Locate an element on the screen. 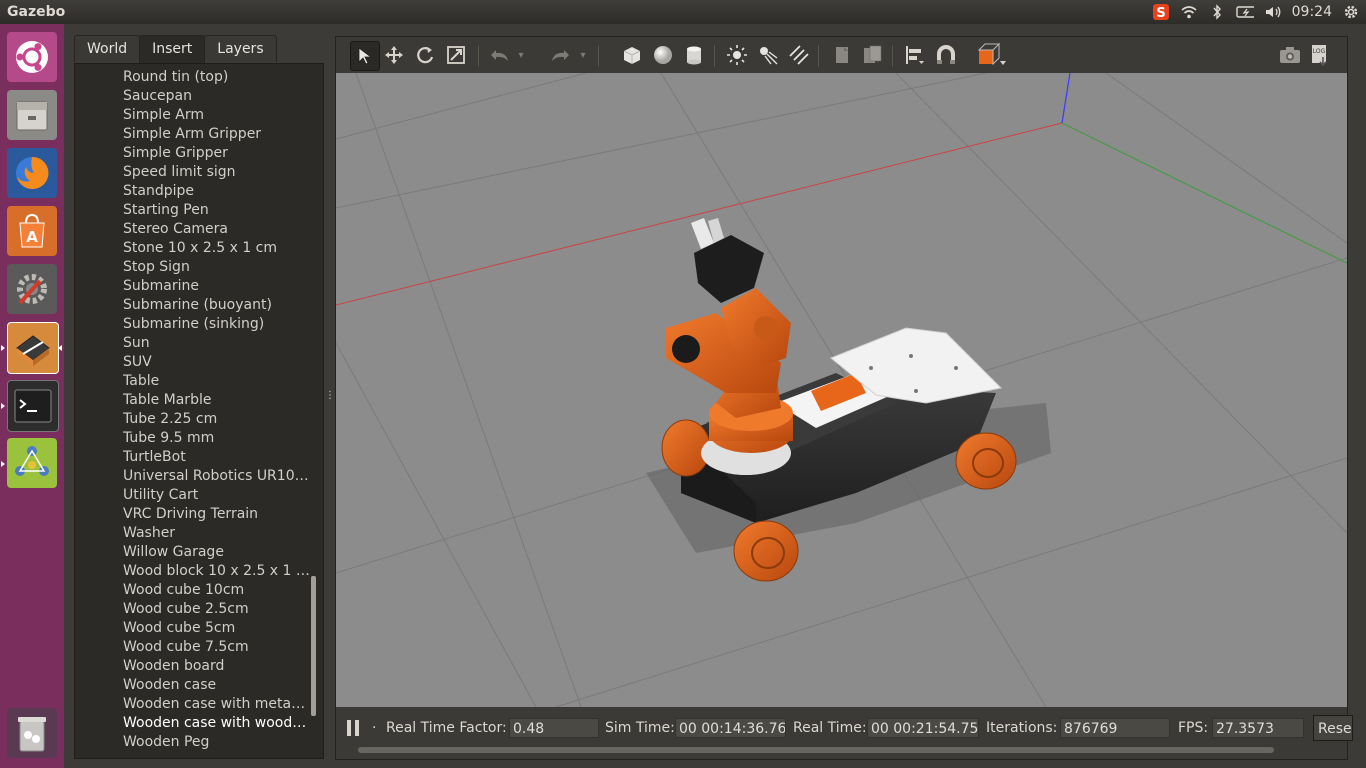  panel-tabs: World Insert Layers is located at coordinates (175, 49).